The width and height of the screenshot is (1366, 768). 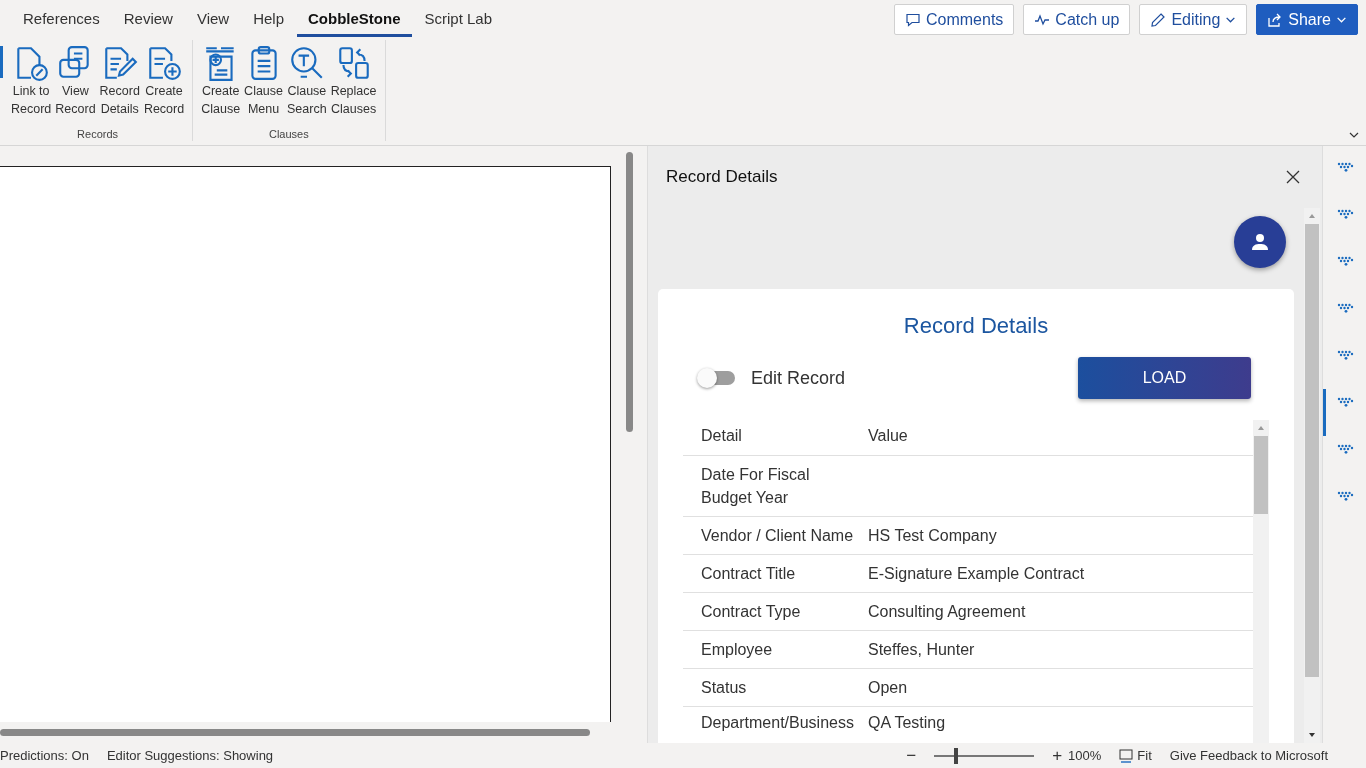 I want to click on table-cell-text: E-Signature Example Contract, so click(x=976, y=574).